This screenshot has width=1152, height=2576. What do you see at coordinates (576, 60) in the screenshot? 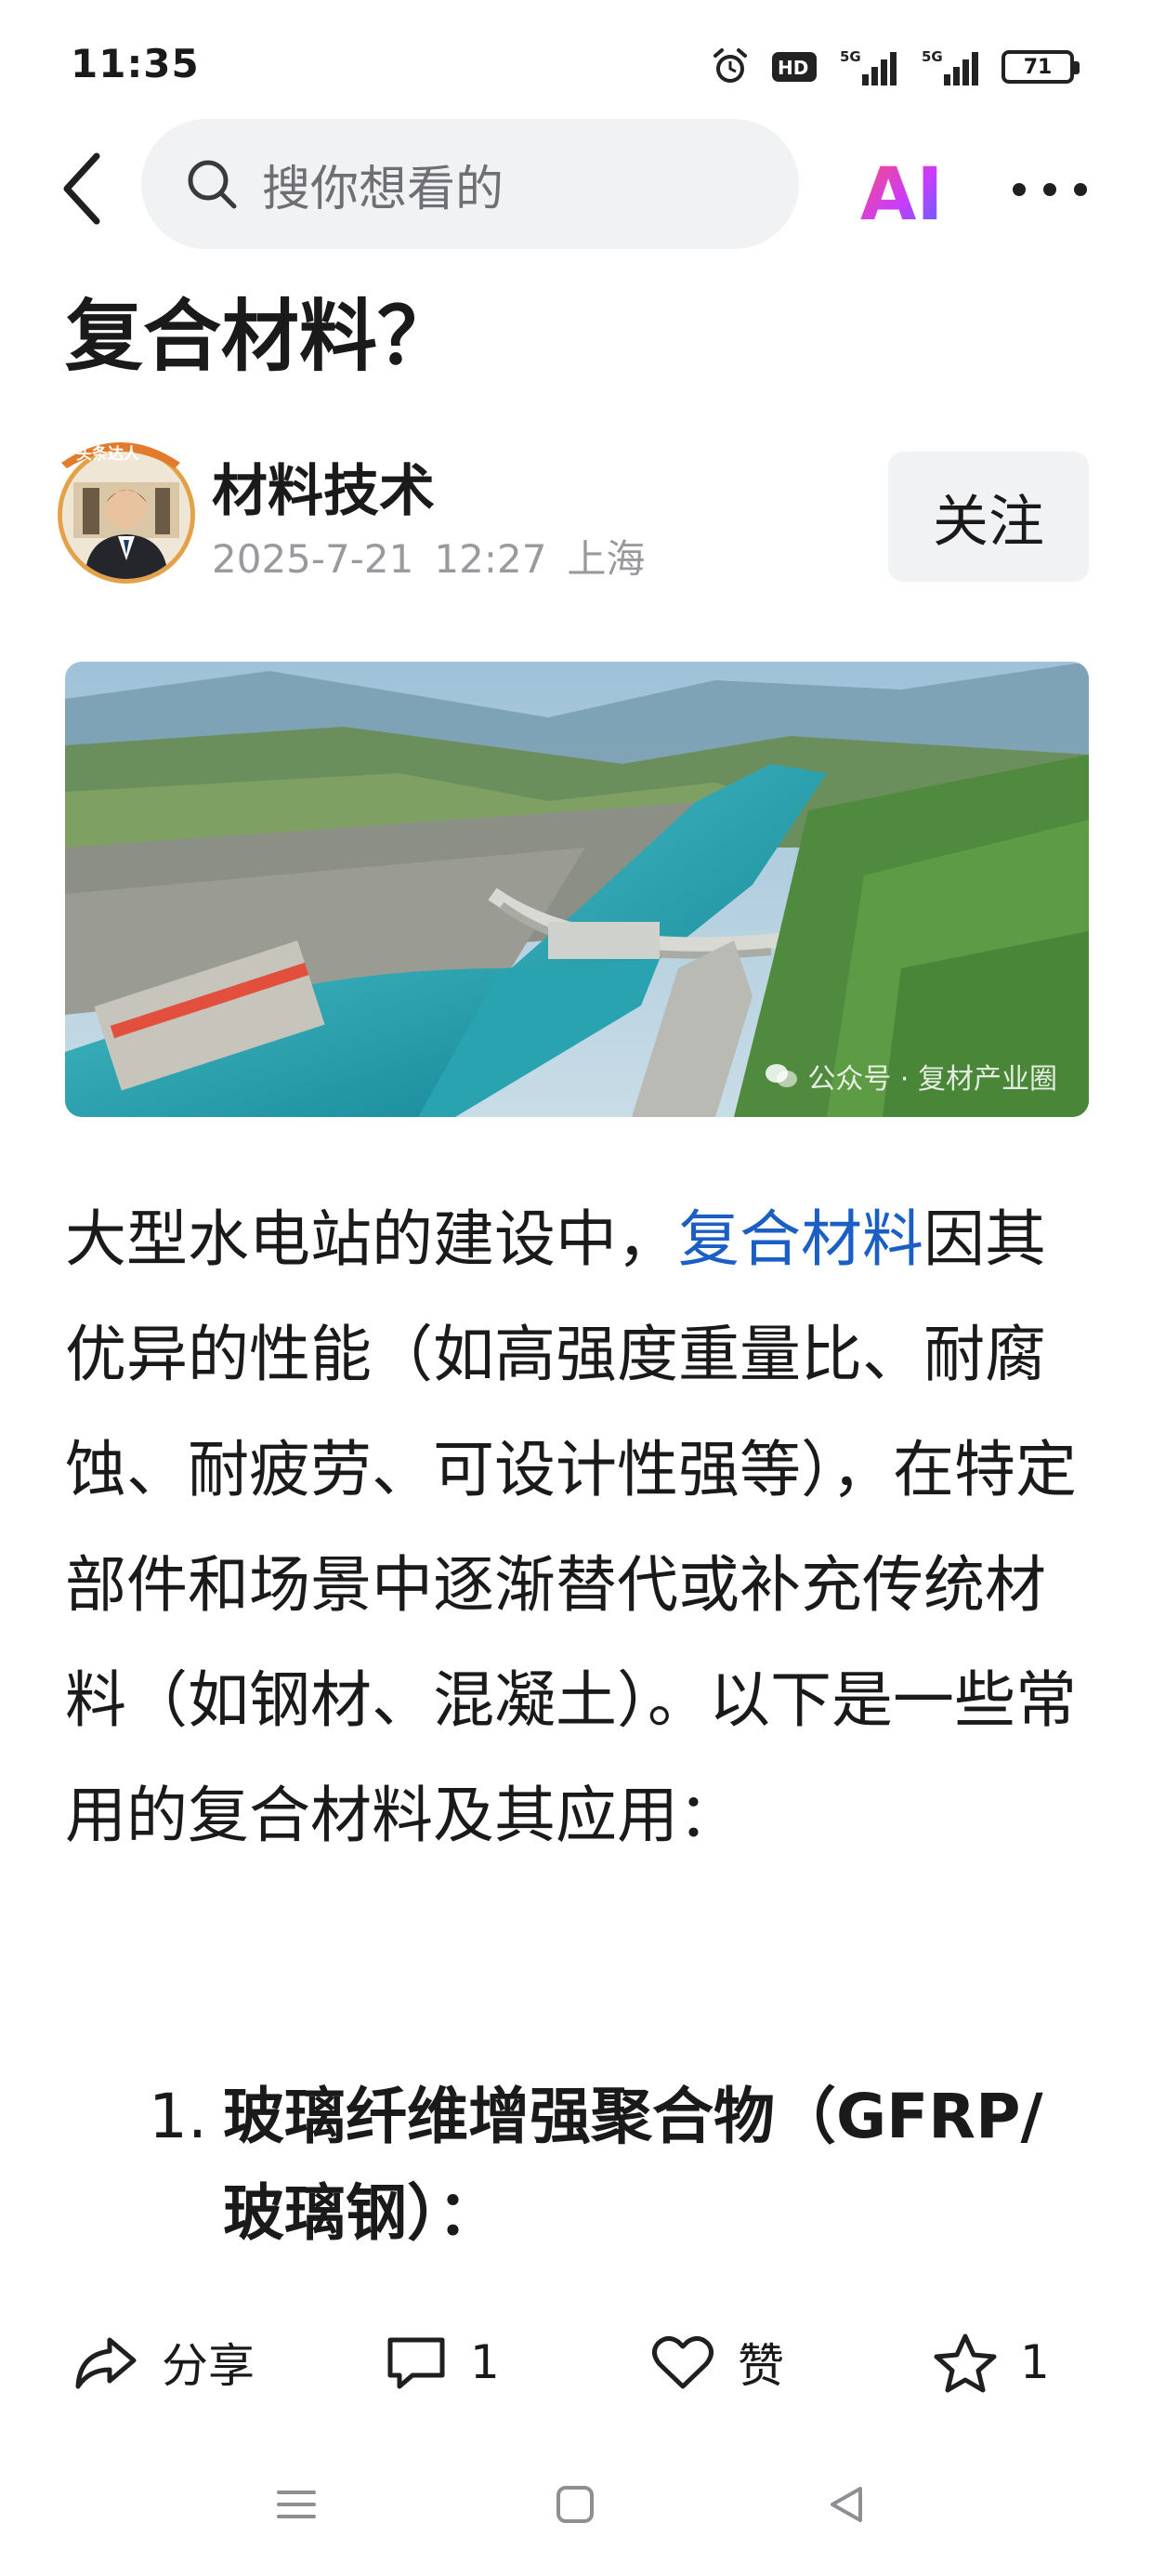
I see `status-bar: 11:35 HD 5G 5G 71` at bounding box center [576, 60].